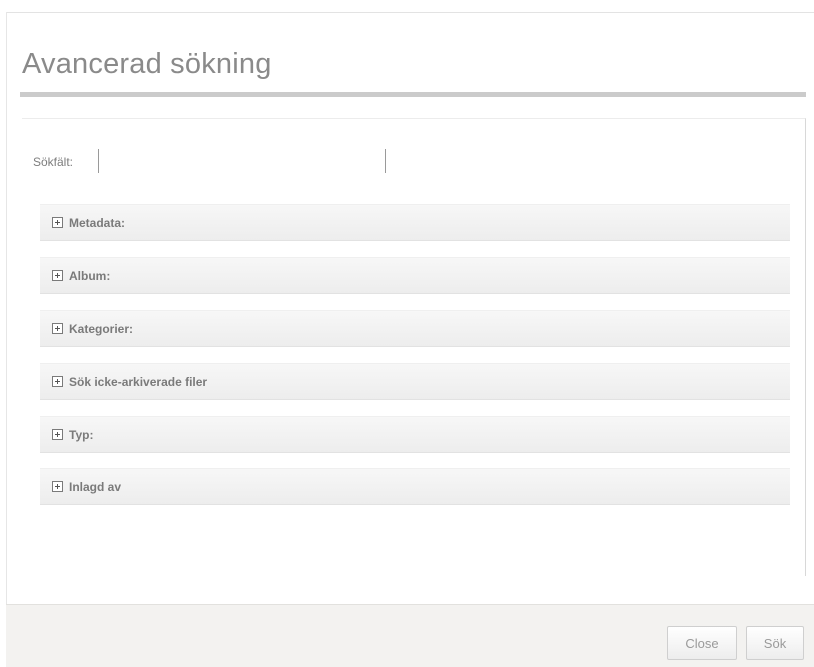  Describe the element at coordinates (415, 434) in the screenshot. I see `section-type: Typ:` at that location.